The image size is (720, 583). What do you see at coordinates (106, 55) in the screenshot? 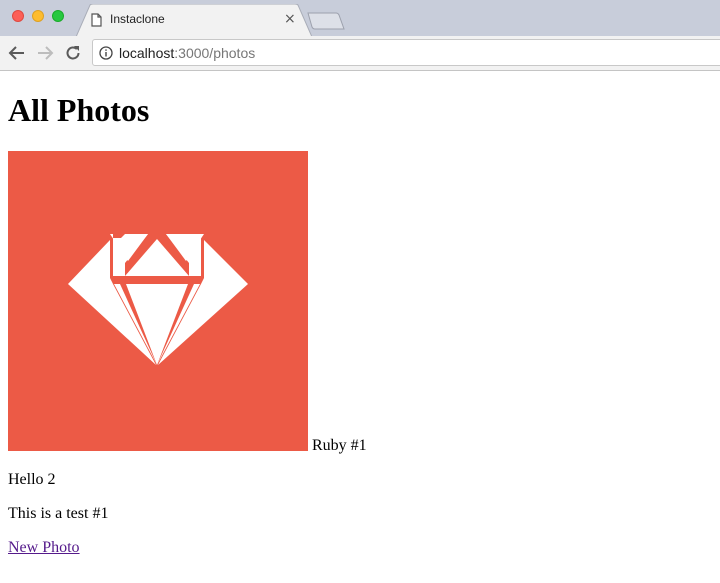
I see `info-icon` at bounding box center [106, 55].